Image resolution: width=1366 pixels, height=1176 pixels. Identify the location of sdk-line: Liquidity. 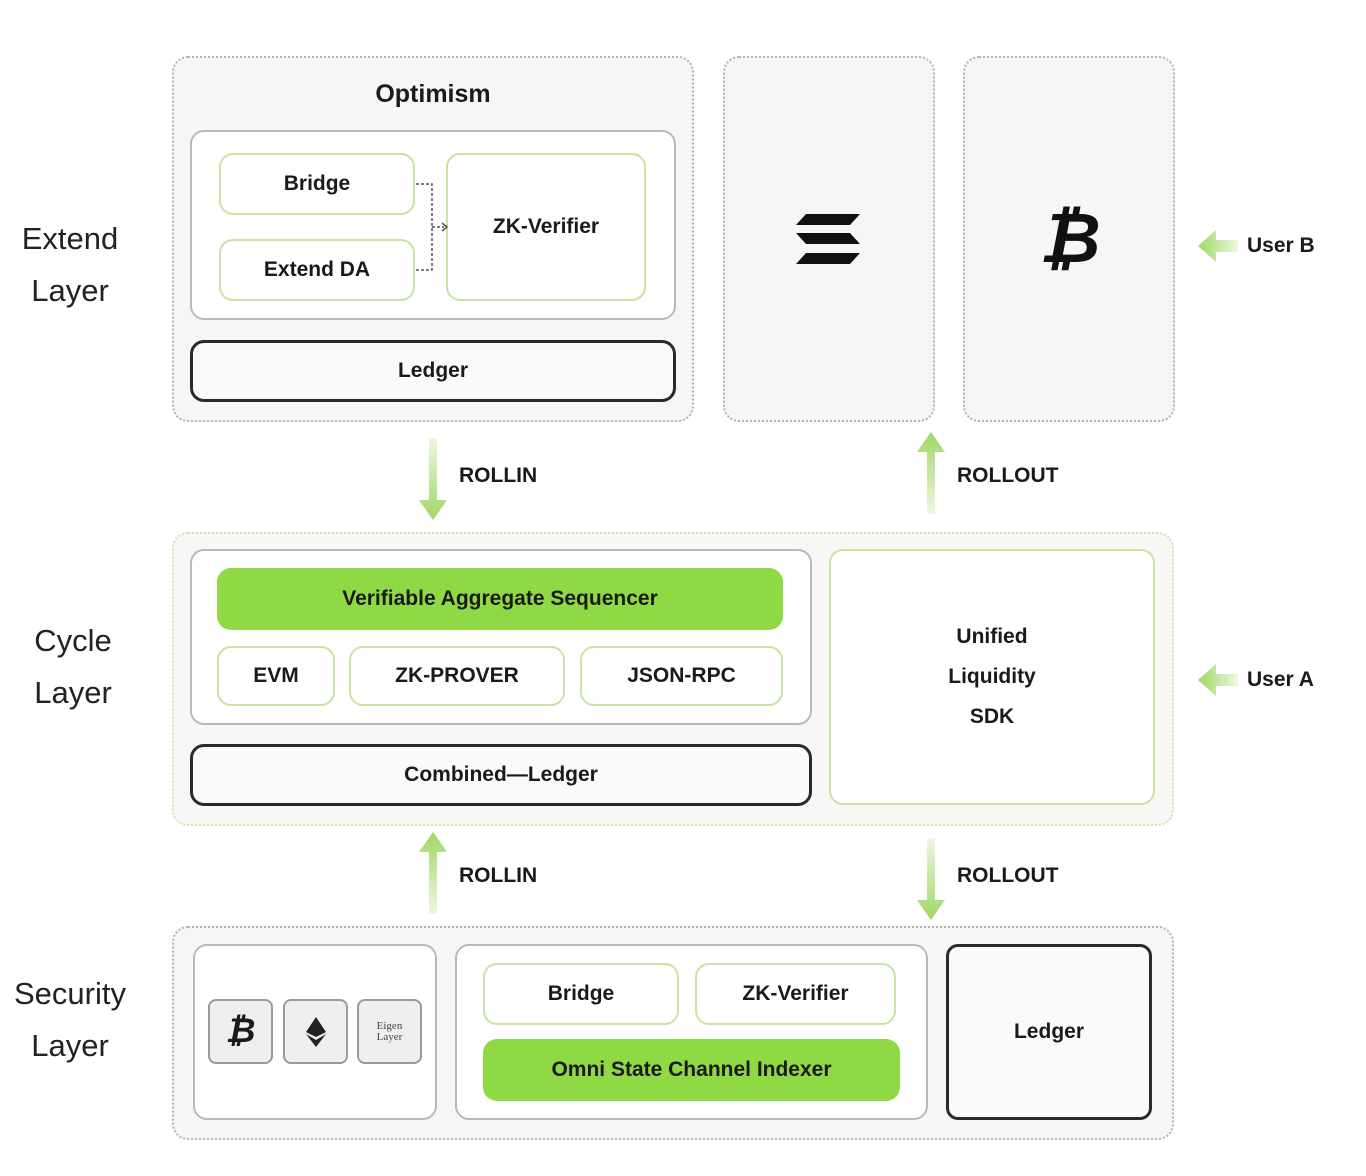
(992, 676).